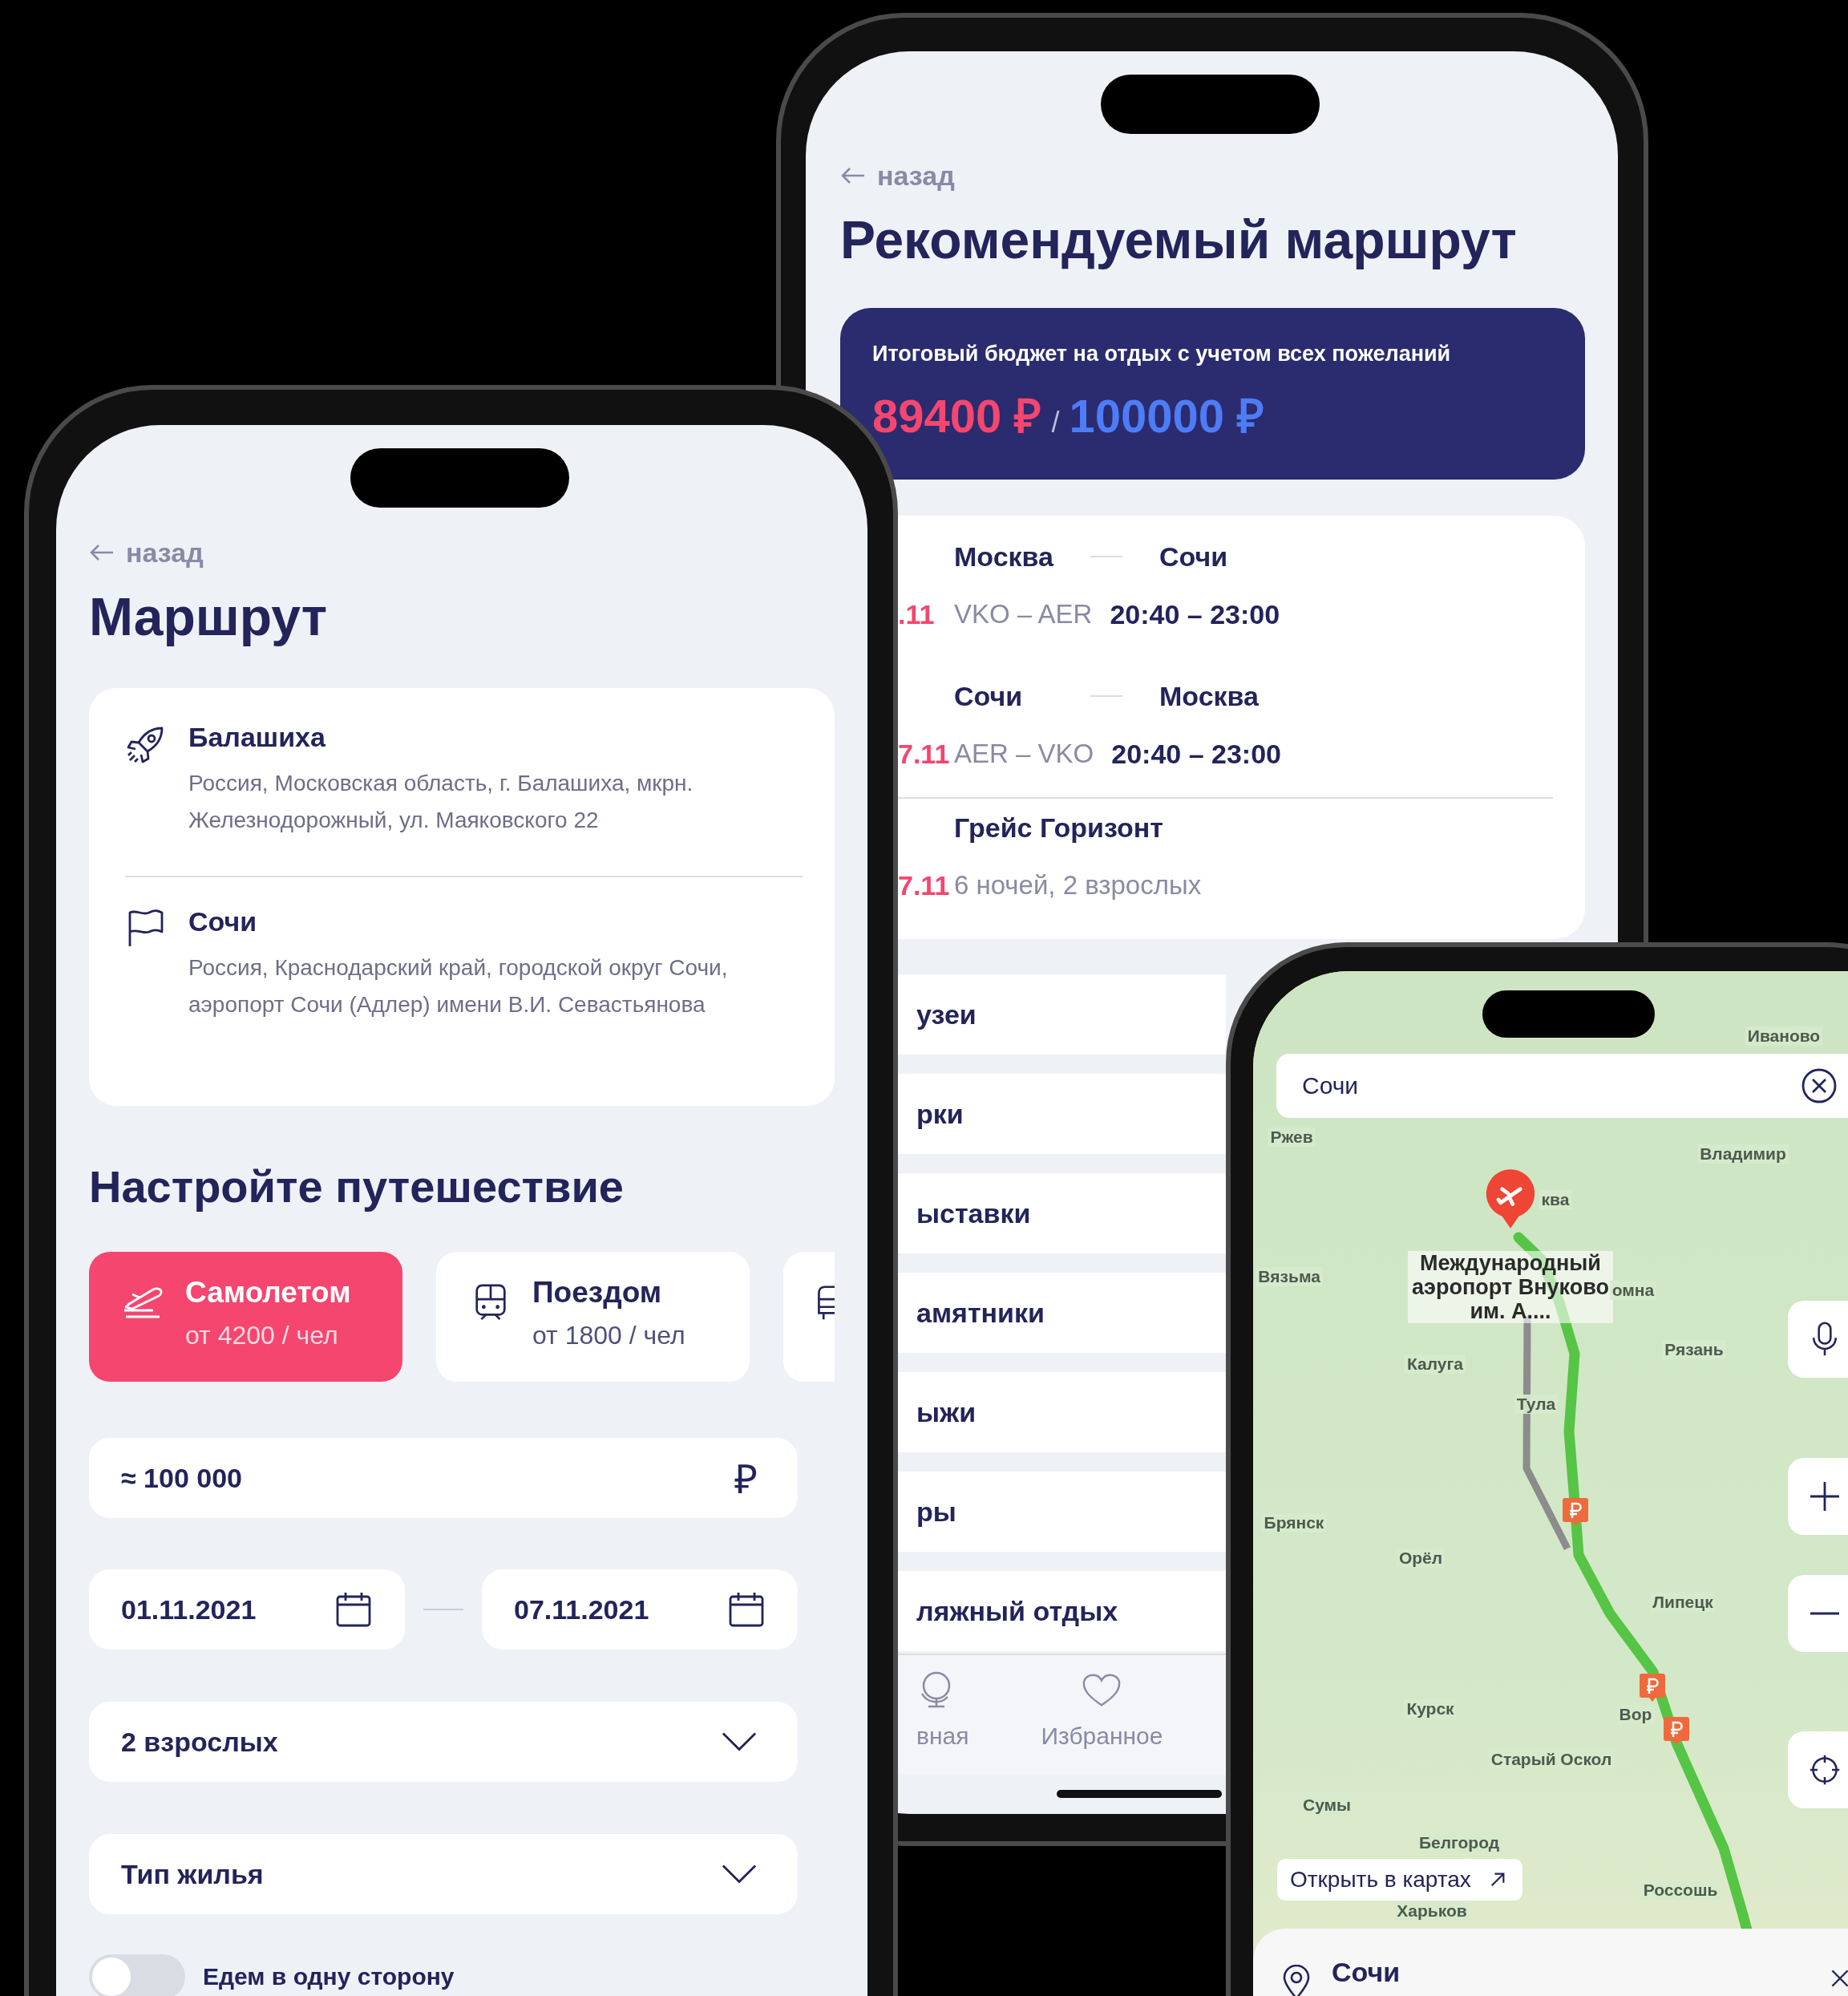 Image resolution: width=1848 pixels, height=1996 pixels. I want to click on transport-option: Поездом от 1800 / чел, so click(593, 1317).